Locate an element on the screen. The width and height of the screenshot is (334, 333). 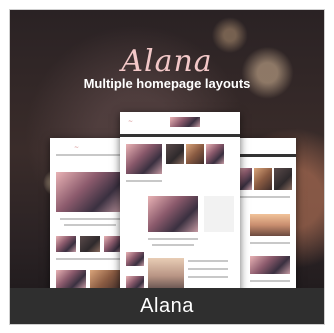
theme-tagline: Multiple homepage layouts is located at coordinates (167, 83).